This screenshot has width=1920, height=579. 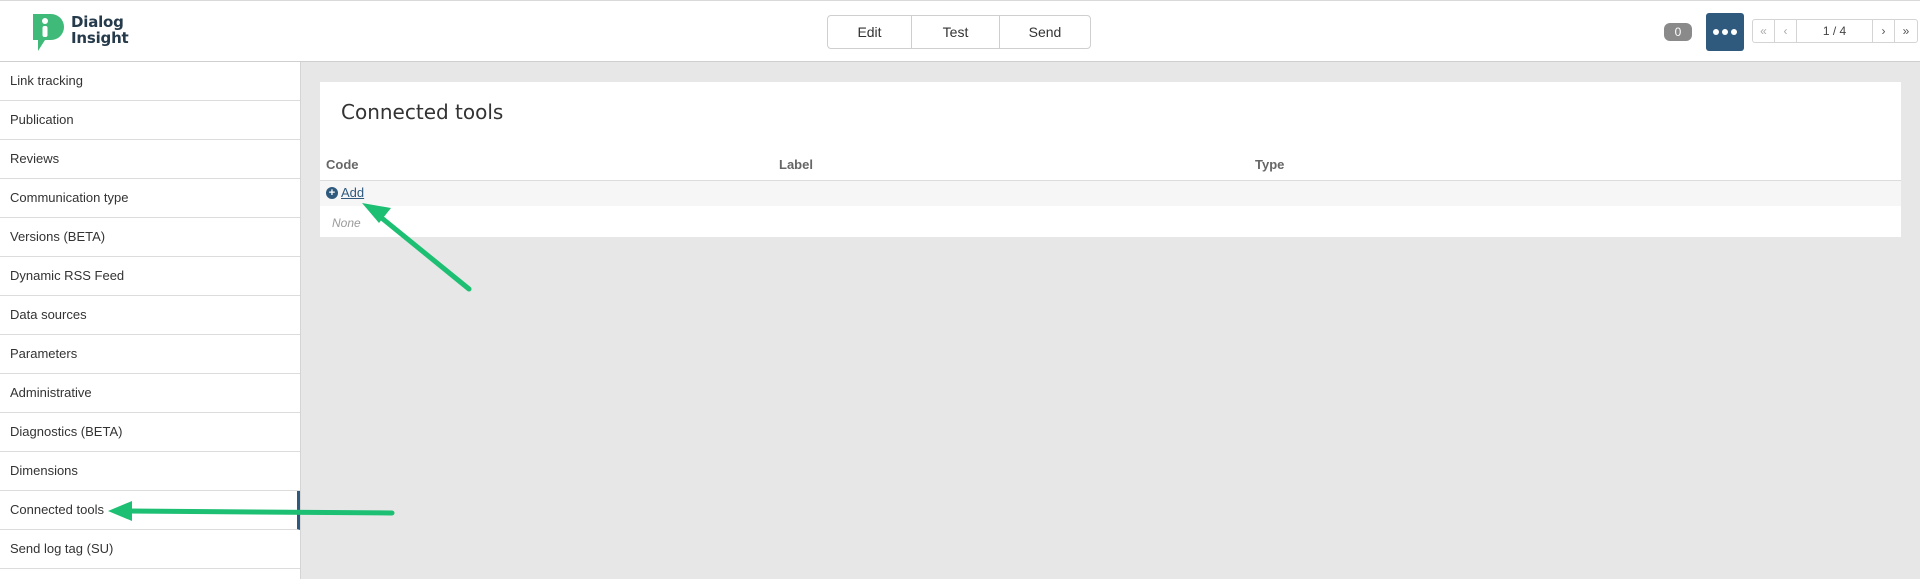 I want to click on pager: « ‹ 1 / 4 › », so click(x=1835, y=31).